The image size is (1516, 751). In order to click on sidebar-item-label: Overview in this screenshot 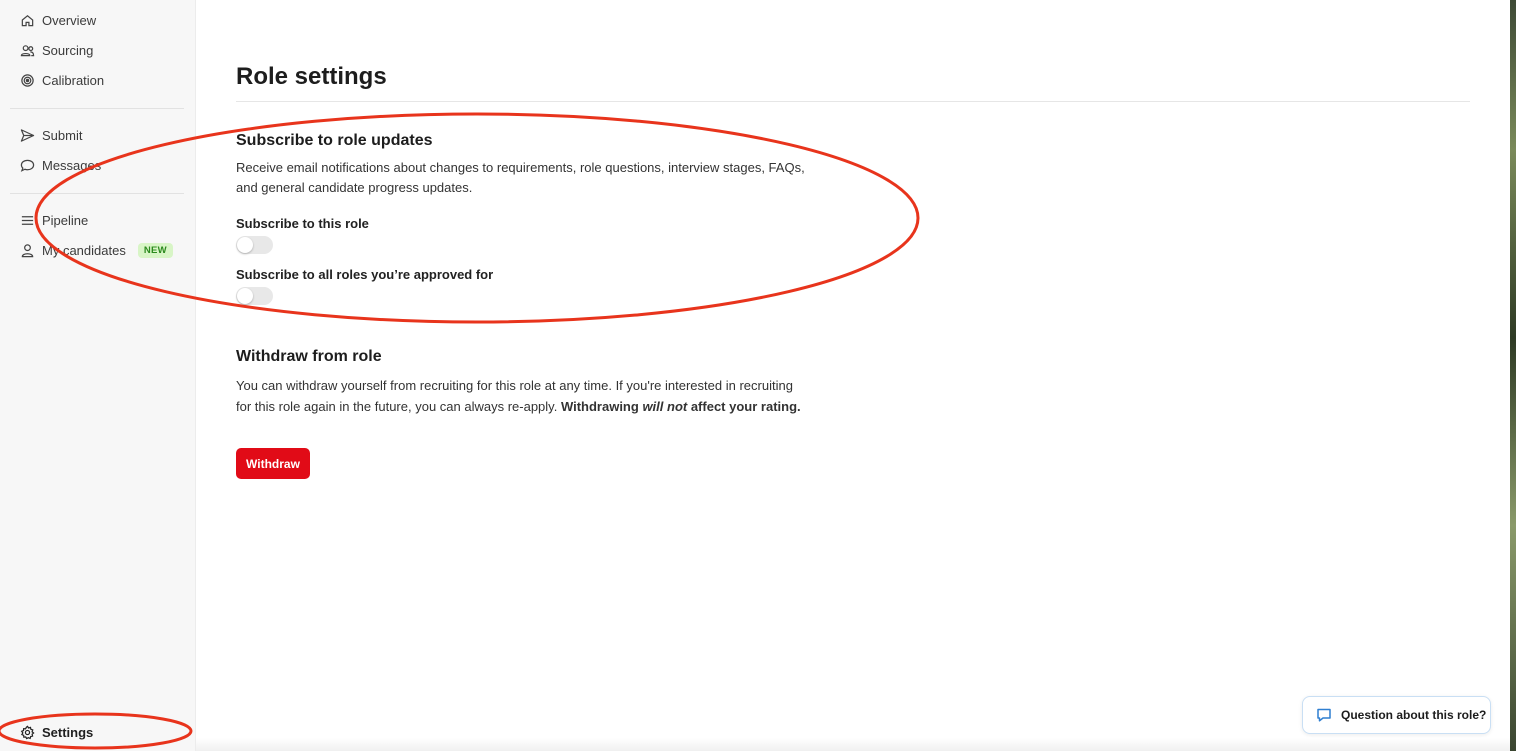, I will do `click(69, 20)`.